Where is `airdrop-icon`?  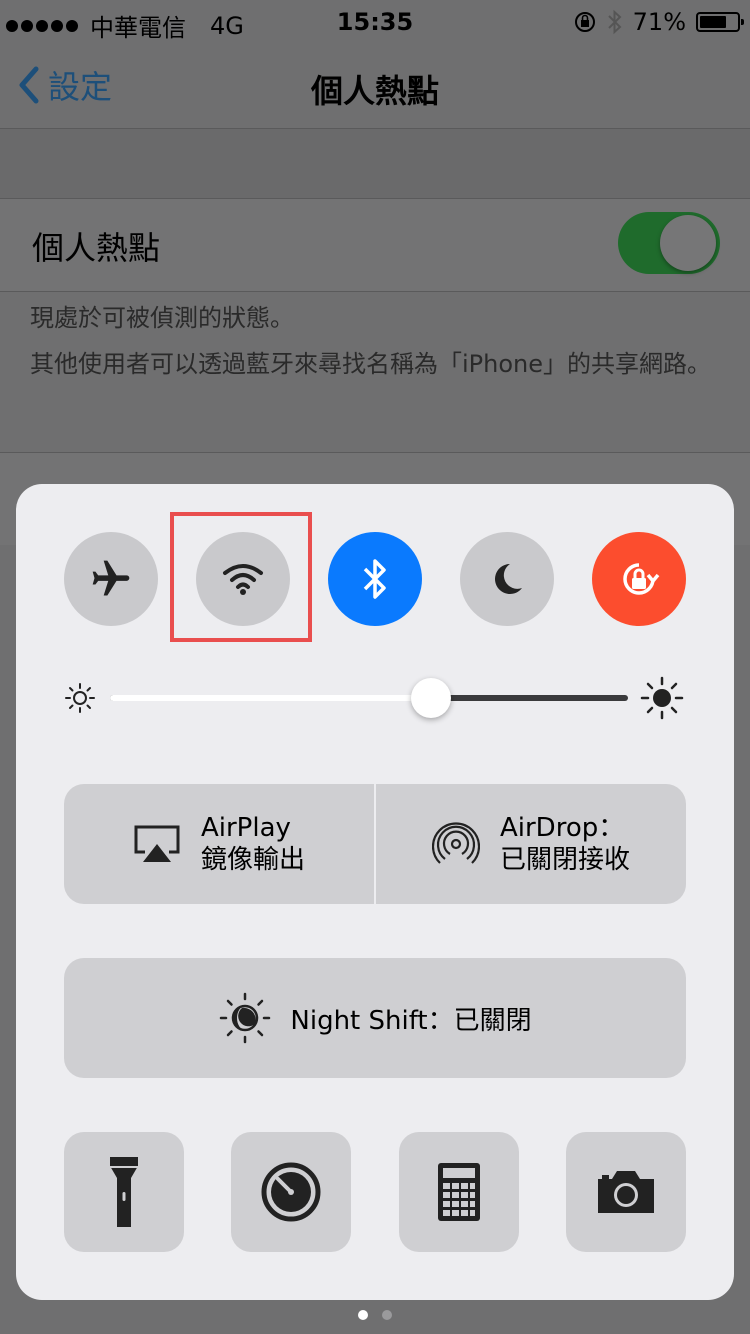
airdrop-icon is located at coordinates (455, 843).